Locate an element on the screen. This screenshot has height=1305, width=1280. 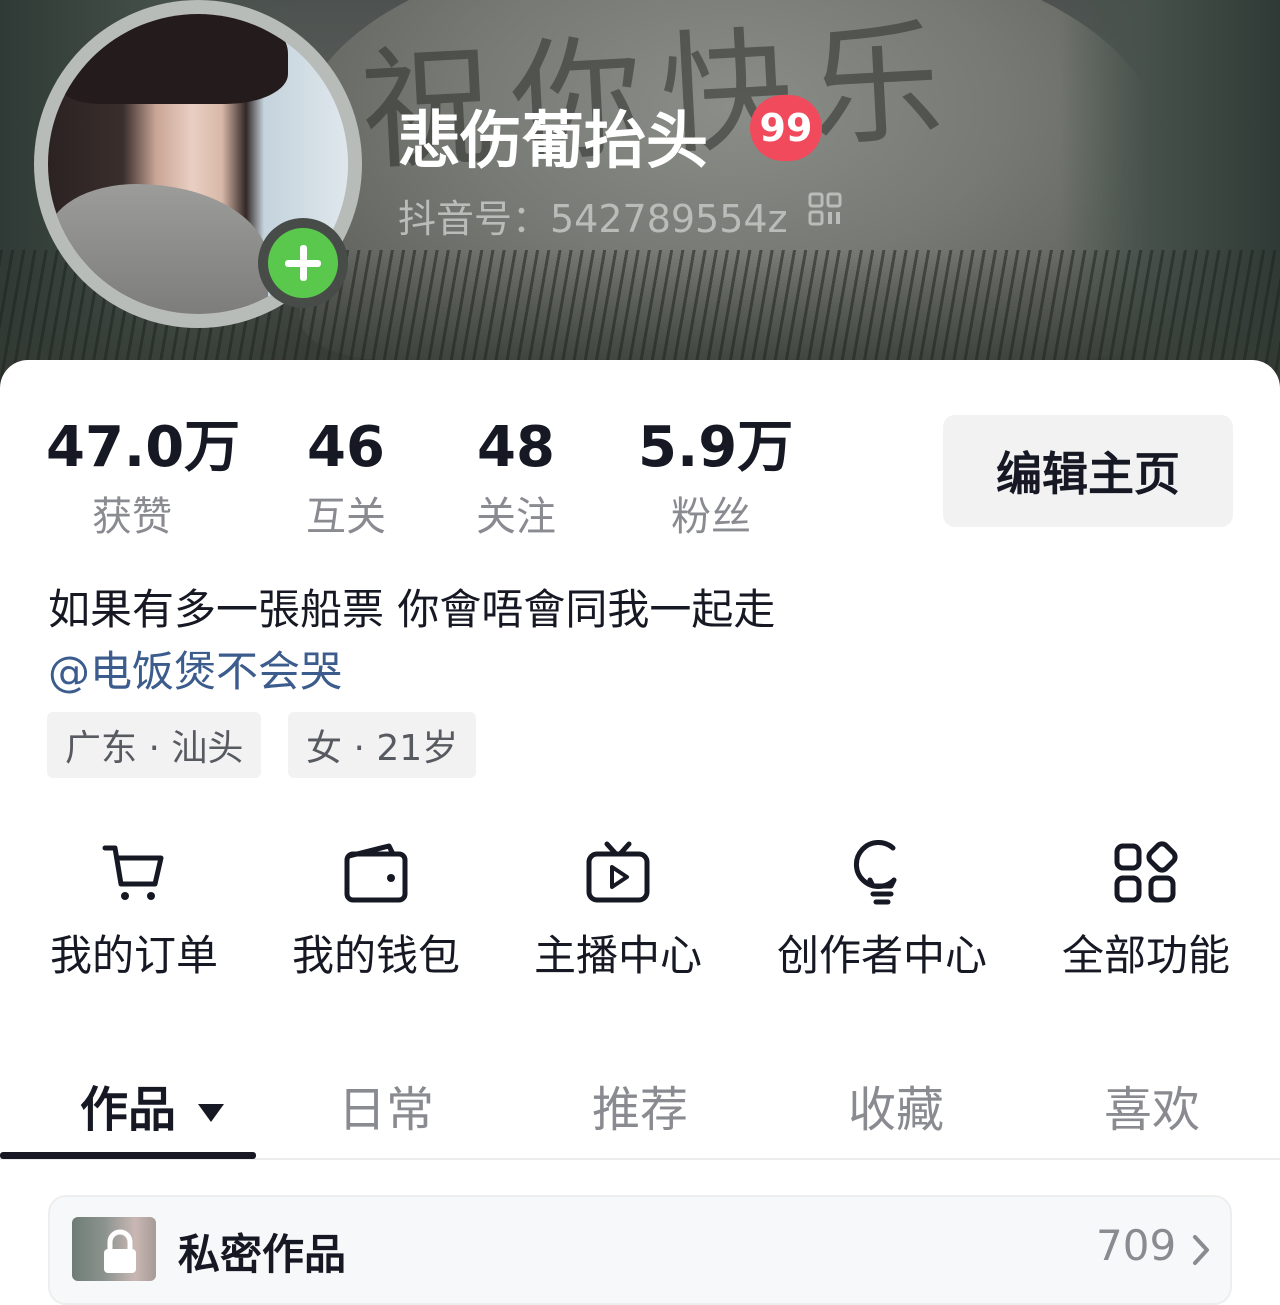
stat-likes-value: 47.0万 is located at coordinates (143, 447).